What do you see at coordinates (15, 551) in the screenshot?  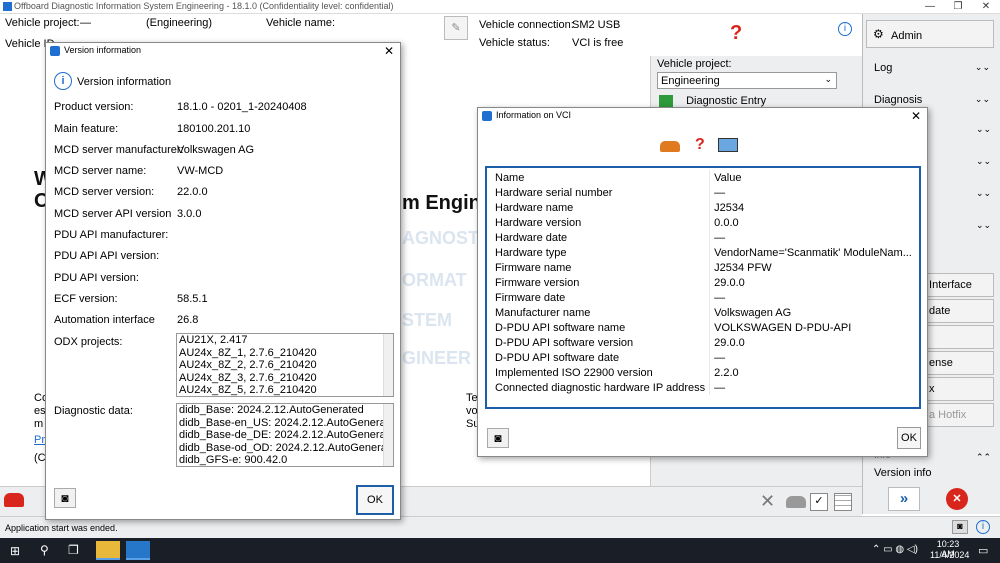 I see `windows-start-icon: ⊞` at bounding box center [15, 551].